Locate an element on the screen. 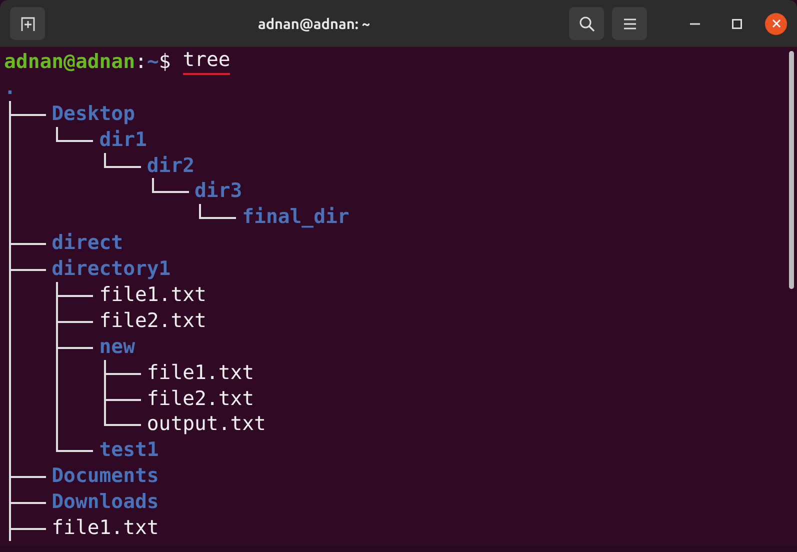  menu-icon is located at coordinates (630, 24).